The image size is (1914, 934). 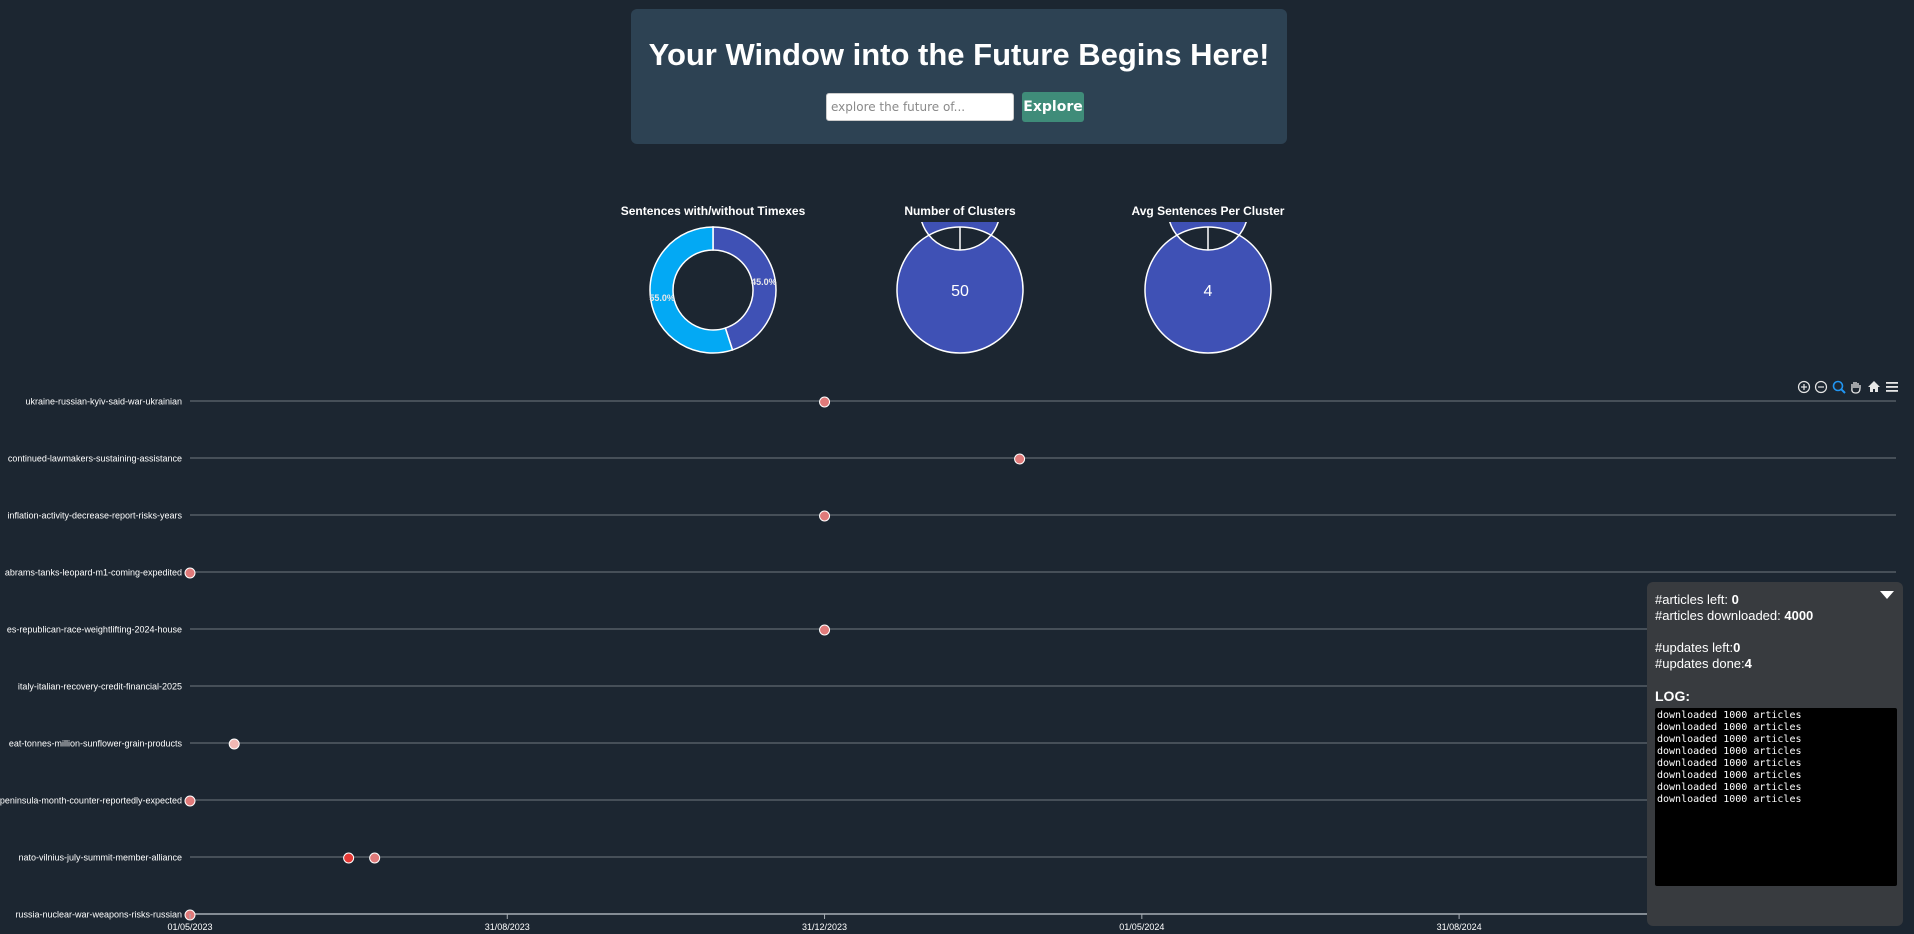 What do you see at coordinates (1141, 927) in the screenshot?
I see `x-tick-label: 01/05/2024` at bounding box center [1141, 927].